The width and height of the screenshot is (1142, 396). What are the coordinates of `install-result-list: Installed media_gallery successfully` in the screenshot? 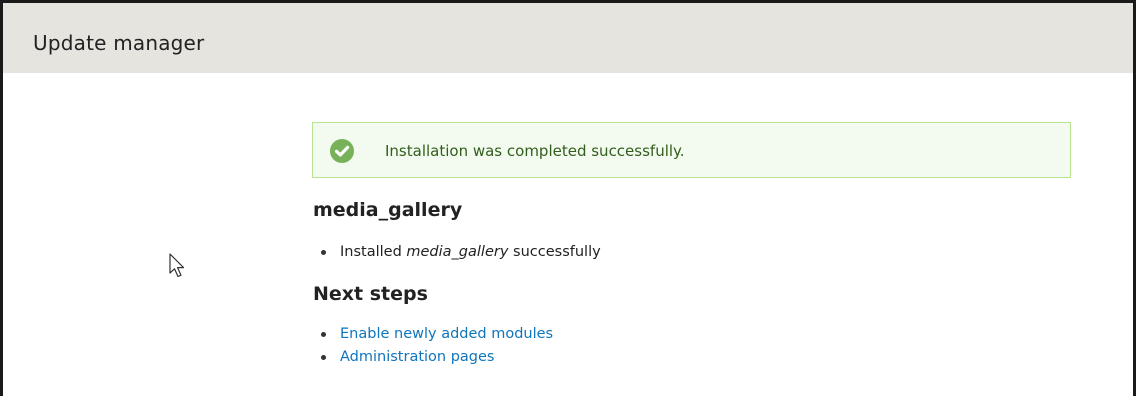 It's located at (461, 252).